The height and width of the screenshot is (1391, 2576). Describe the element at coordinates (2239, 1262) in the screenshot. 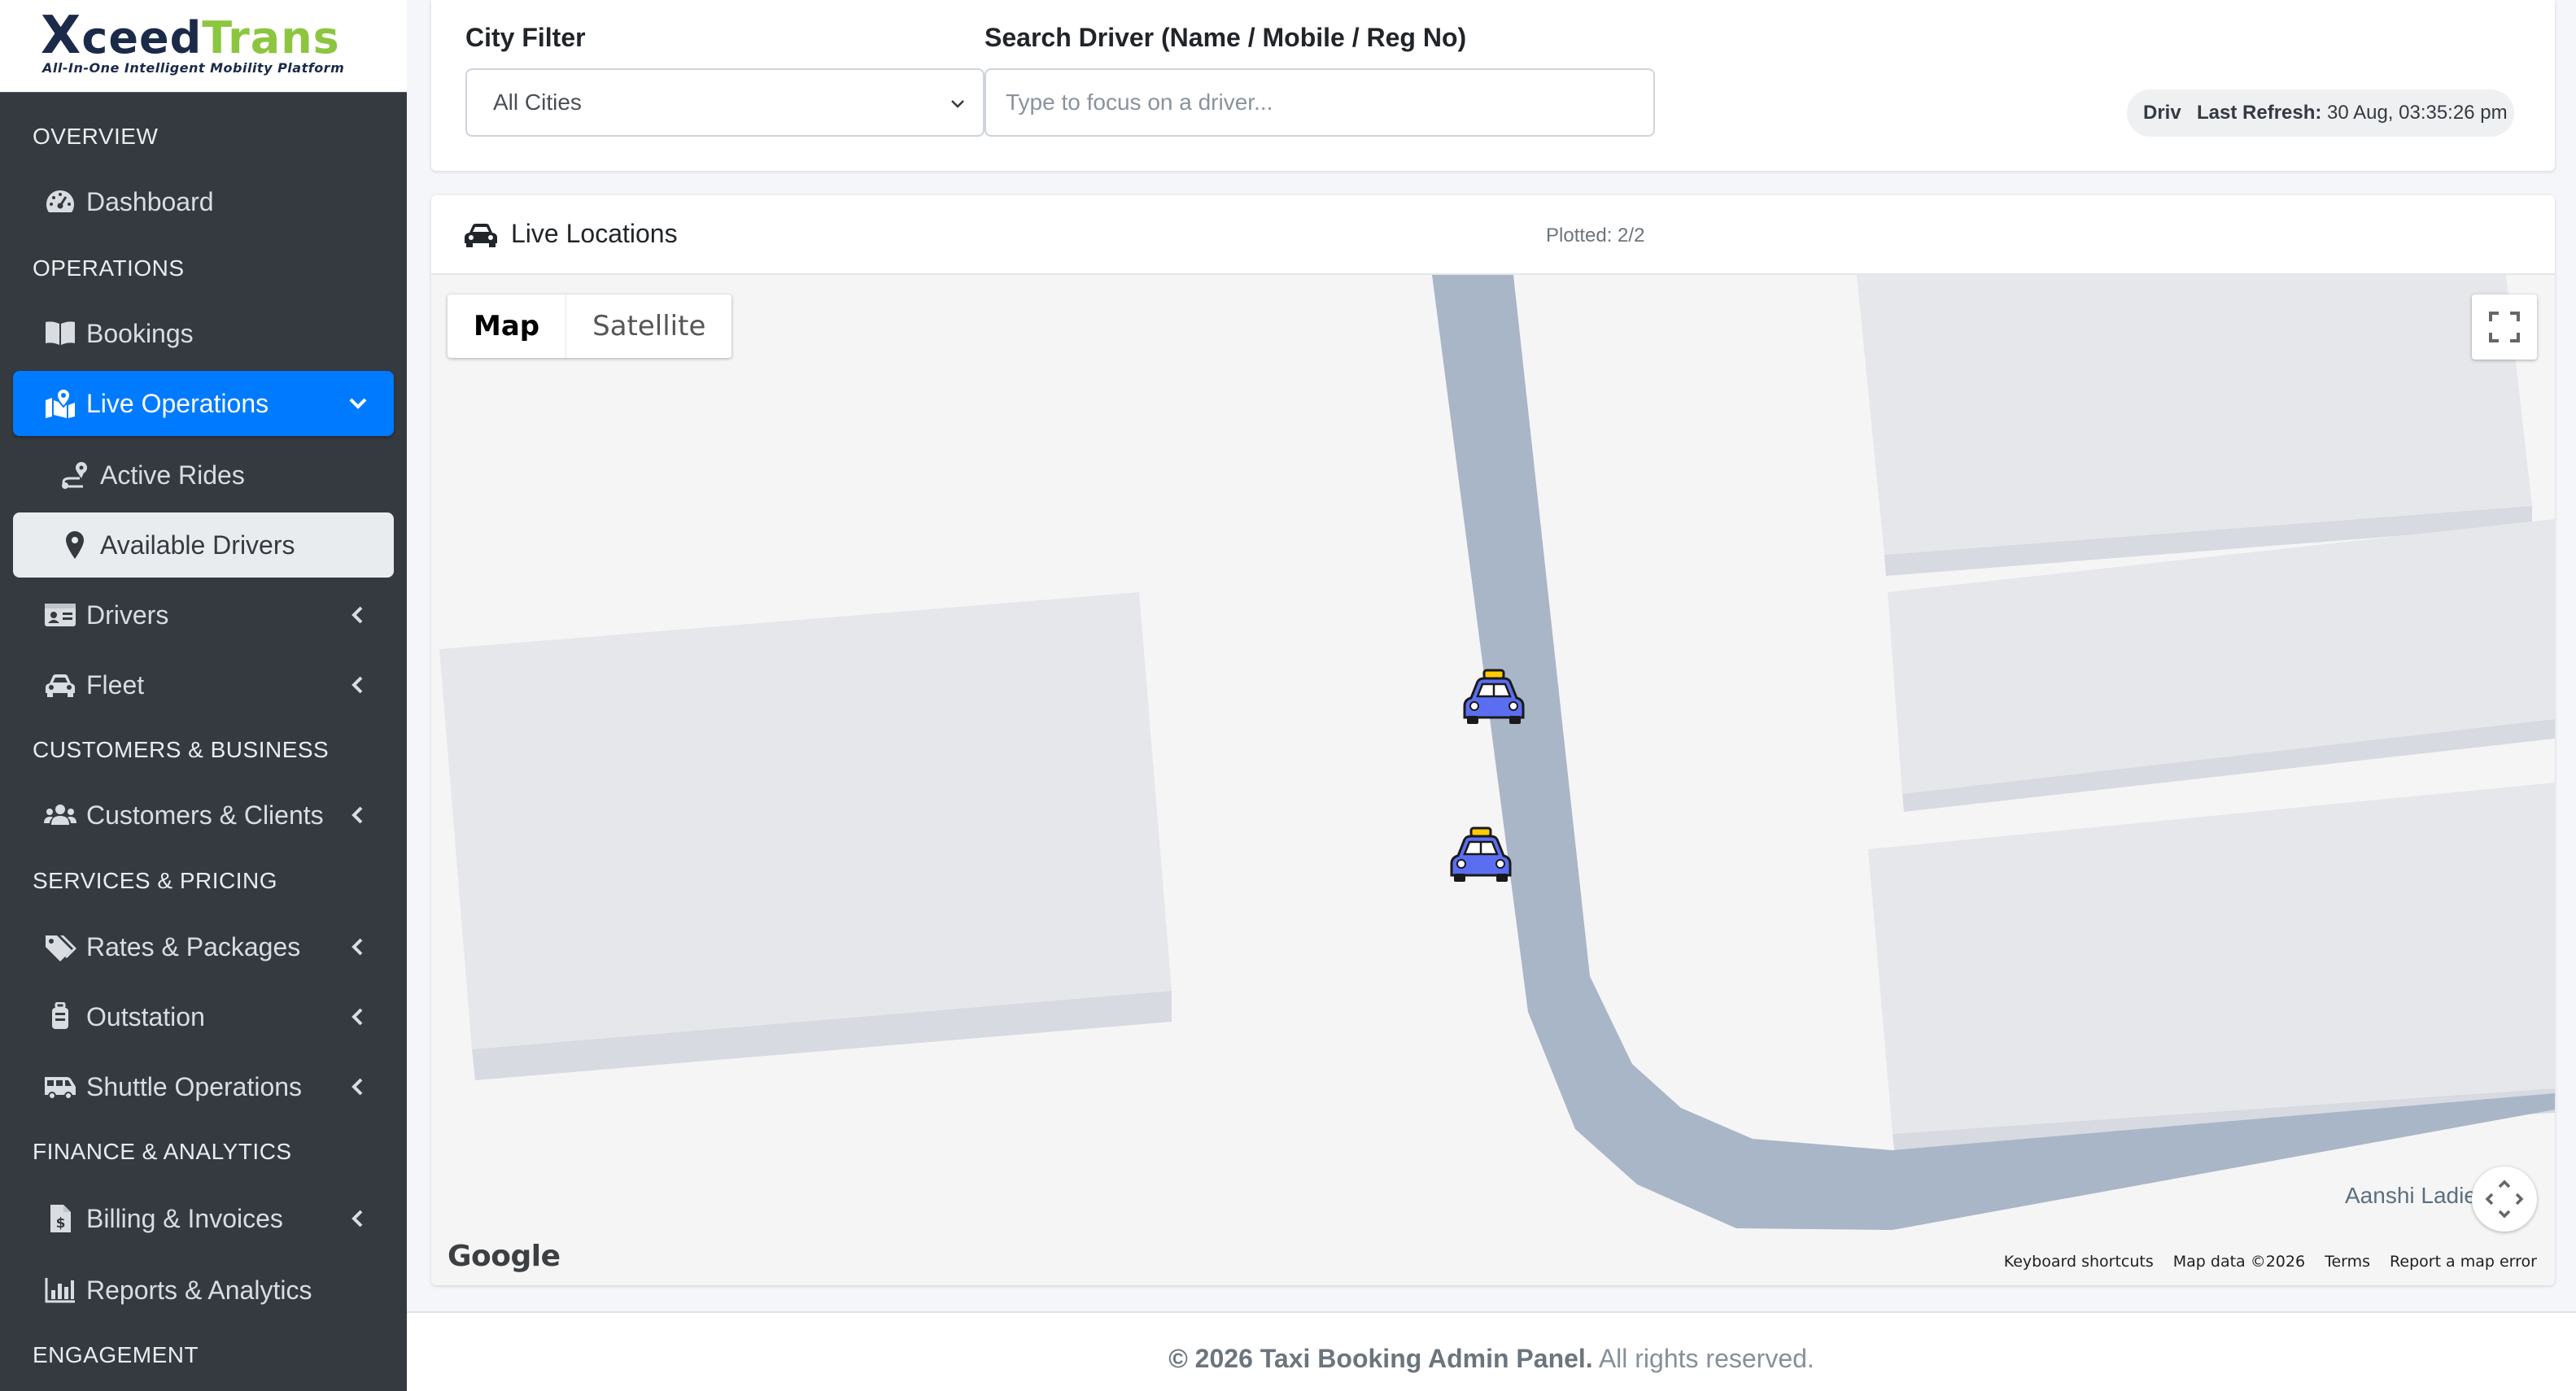

I see `map-data-text: Map data ©2026` at that location.